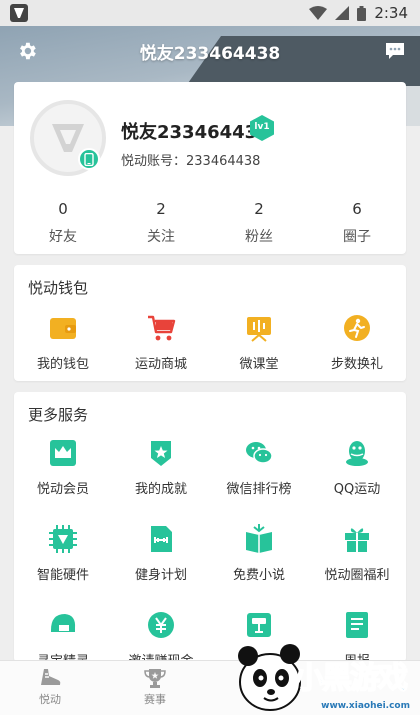 The image size is (420, 715). What do you see at coordinates (50, 699) in the screenshot?
I see `tab-label: 悦动` at bounding box center [50, 699].